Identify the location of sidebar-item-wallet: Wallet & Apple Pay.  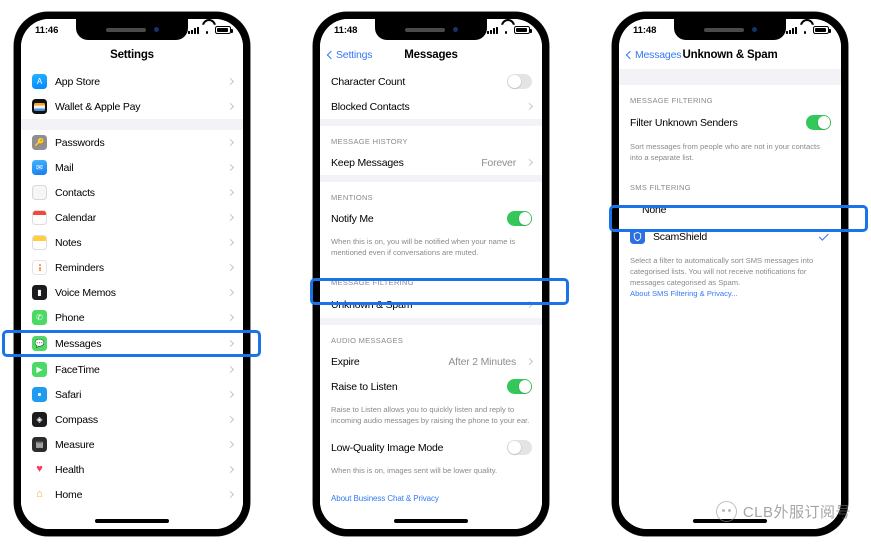
(132, 106).